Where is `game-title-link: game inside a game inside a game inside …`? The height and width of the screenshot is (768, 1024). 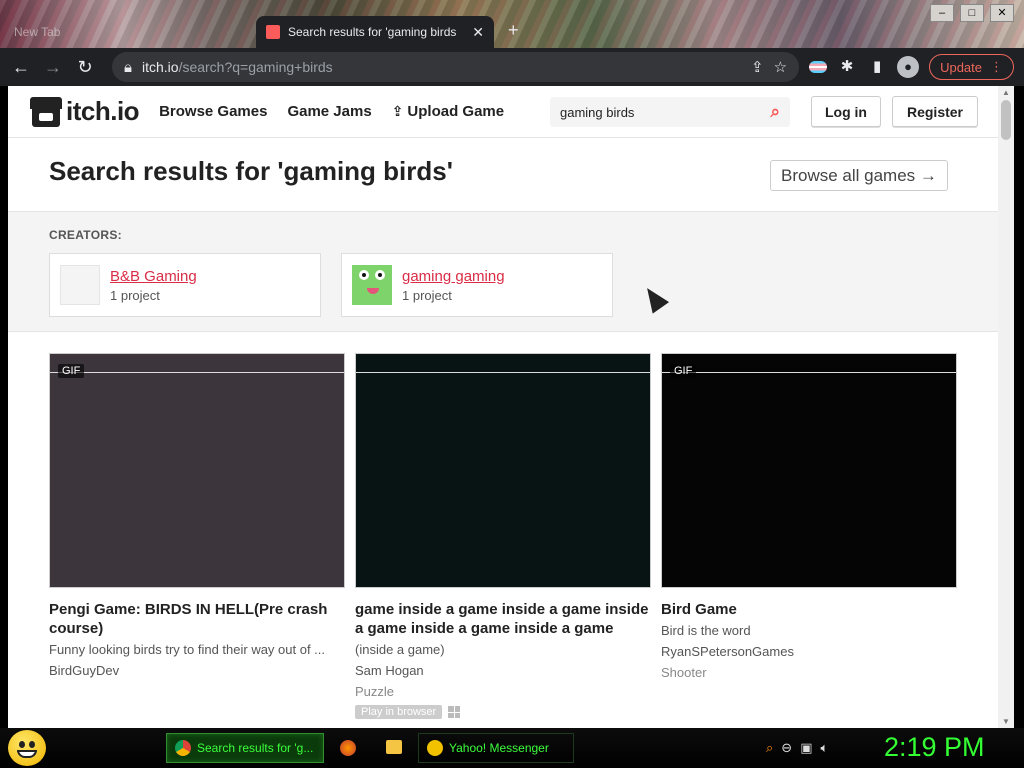
game-title-link: game inside a game inside a game inside … is located at coordinates (503, 619).